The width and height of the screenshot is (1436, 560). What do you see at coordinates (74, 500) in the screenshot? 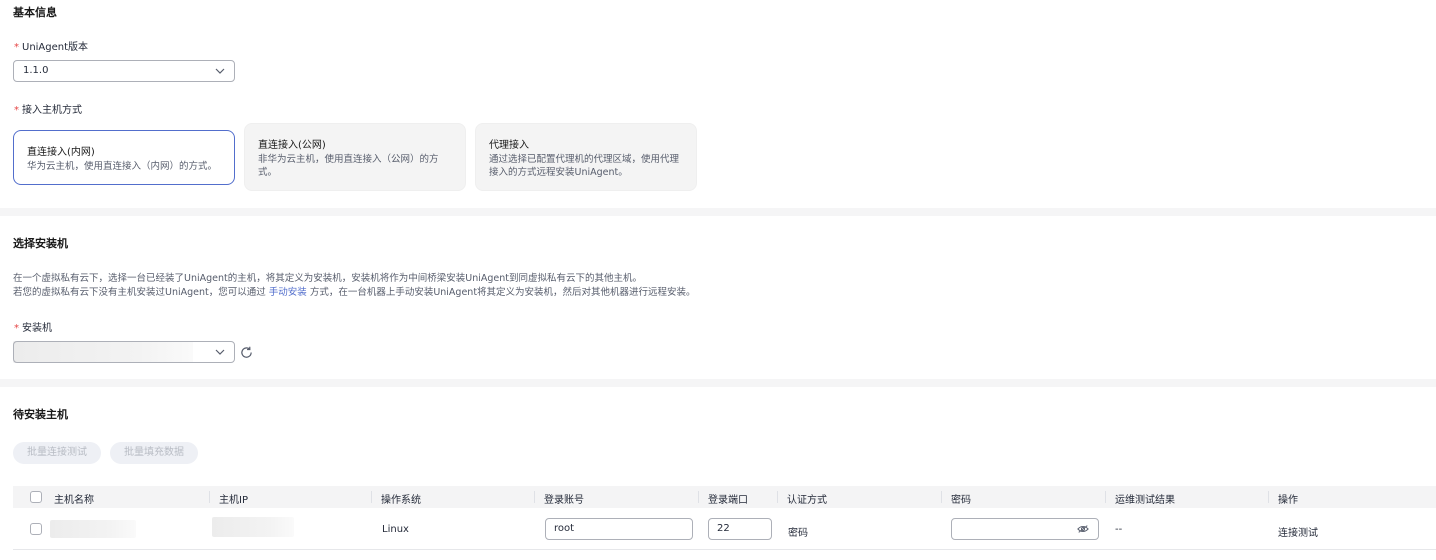
I see `column-header: 主机名称` at bounding box center [74, 500].